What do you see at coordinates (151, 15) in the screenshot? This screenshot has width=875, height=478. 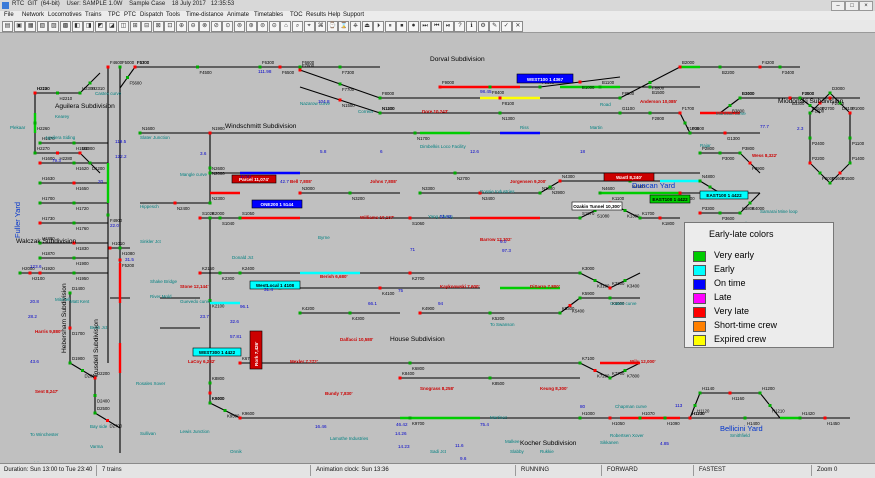 I see `menu-dispatch: Dispatch` at bounding box center [151, 15].